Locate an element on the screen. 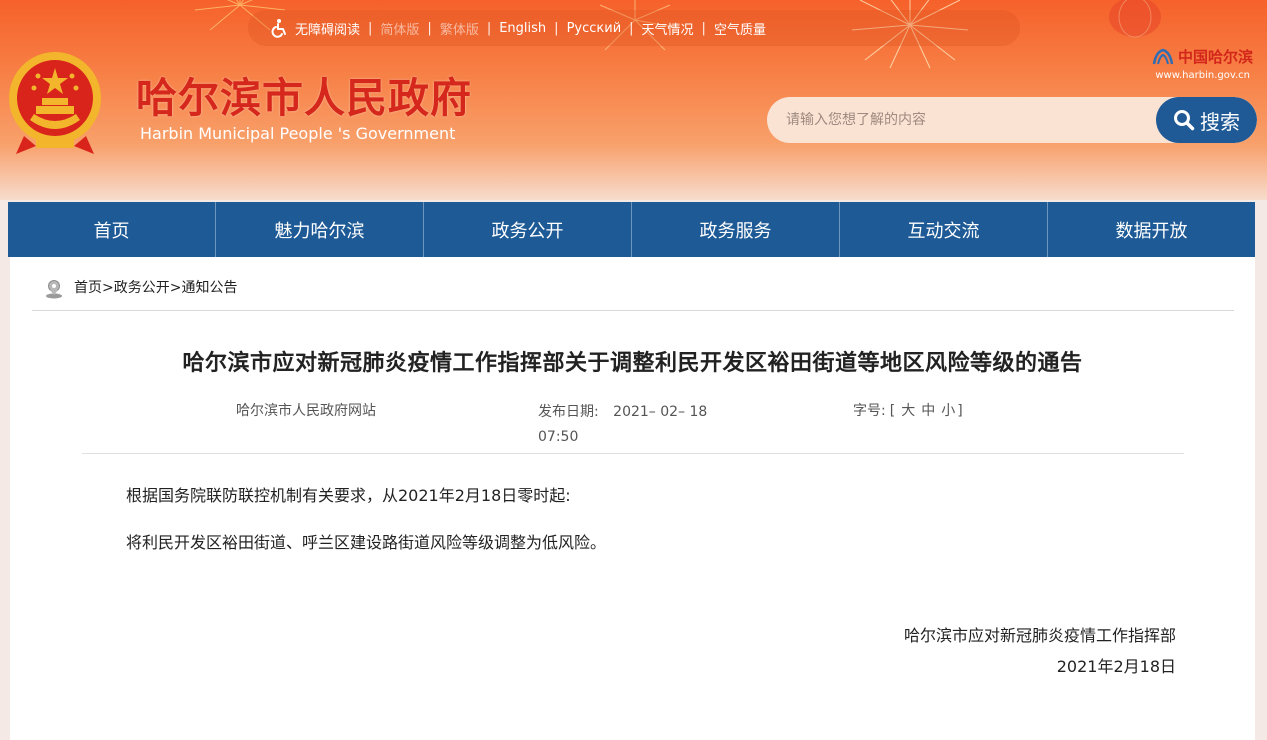  font-size-large: 大 is located at coordinates (908, 411).